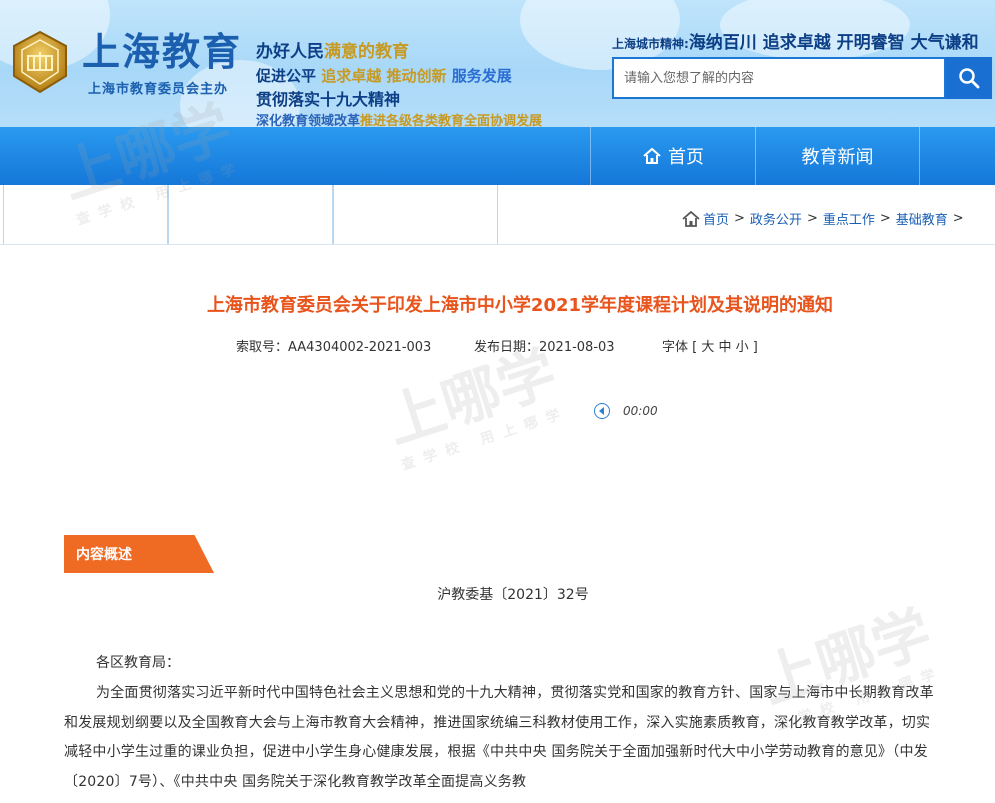 The image size is (995, 803). What do you see at coordinates (451, 120) in the screenshot?
I see `slogan-text: 推进各级各类教育全面协调发展` at bounding box center [451, 120].